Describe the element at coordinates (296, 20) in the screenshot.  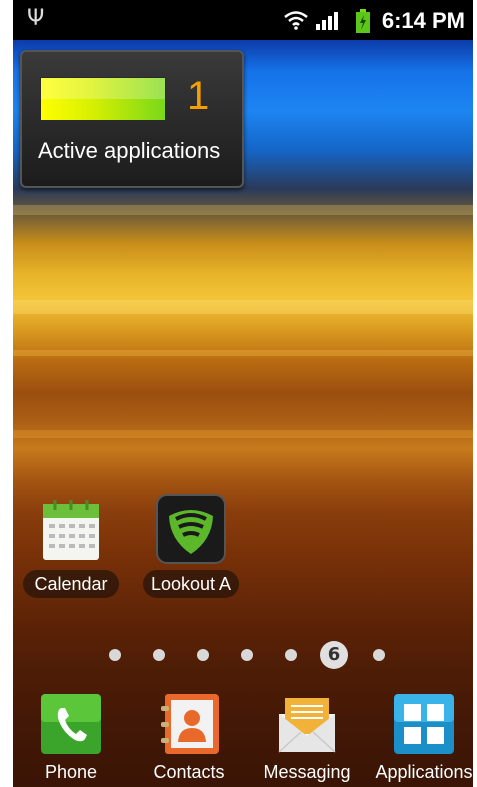
I see `wifi-icon` at that location.